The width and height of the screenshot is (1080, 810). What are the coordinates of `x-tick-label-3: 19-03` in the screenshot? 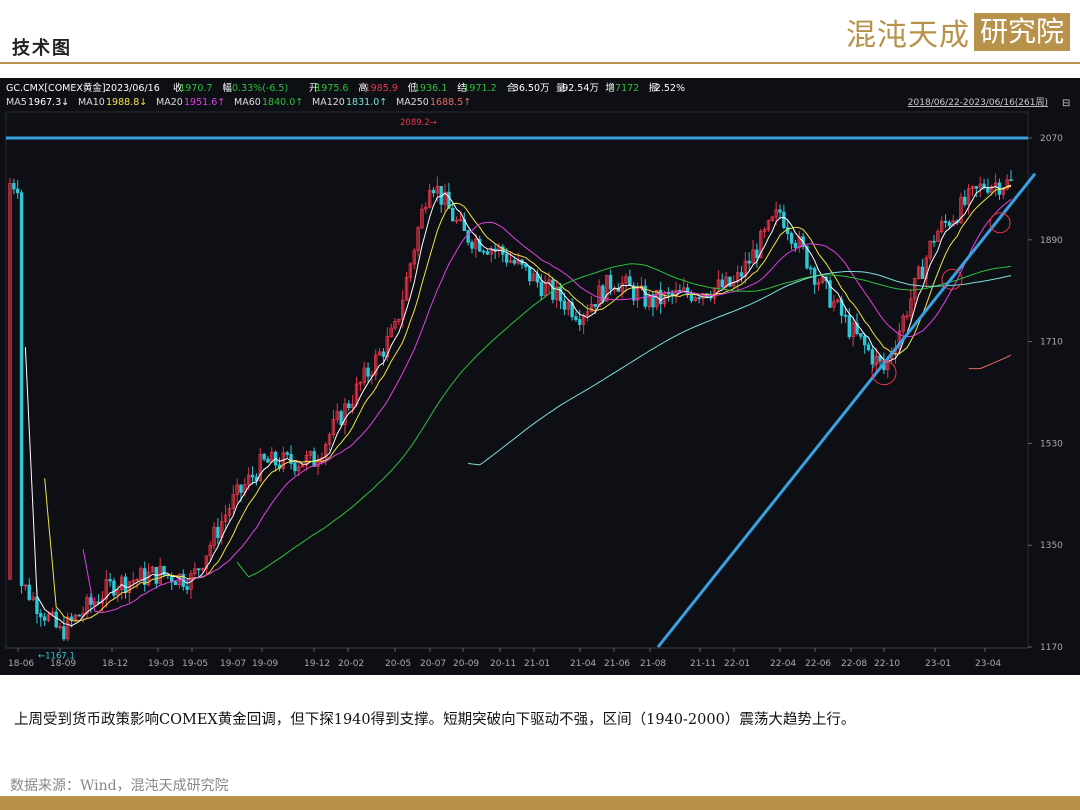 It's located at (161, 664).